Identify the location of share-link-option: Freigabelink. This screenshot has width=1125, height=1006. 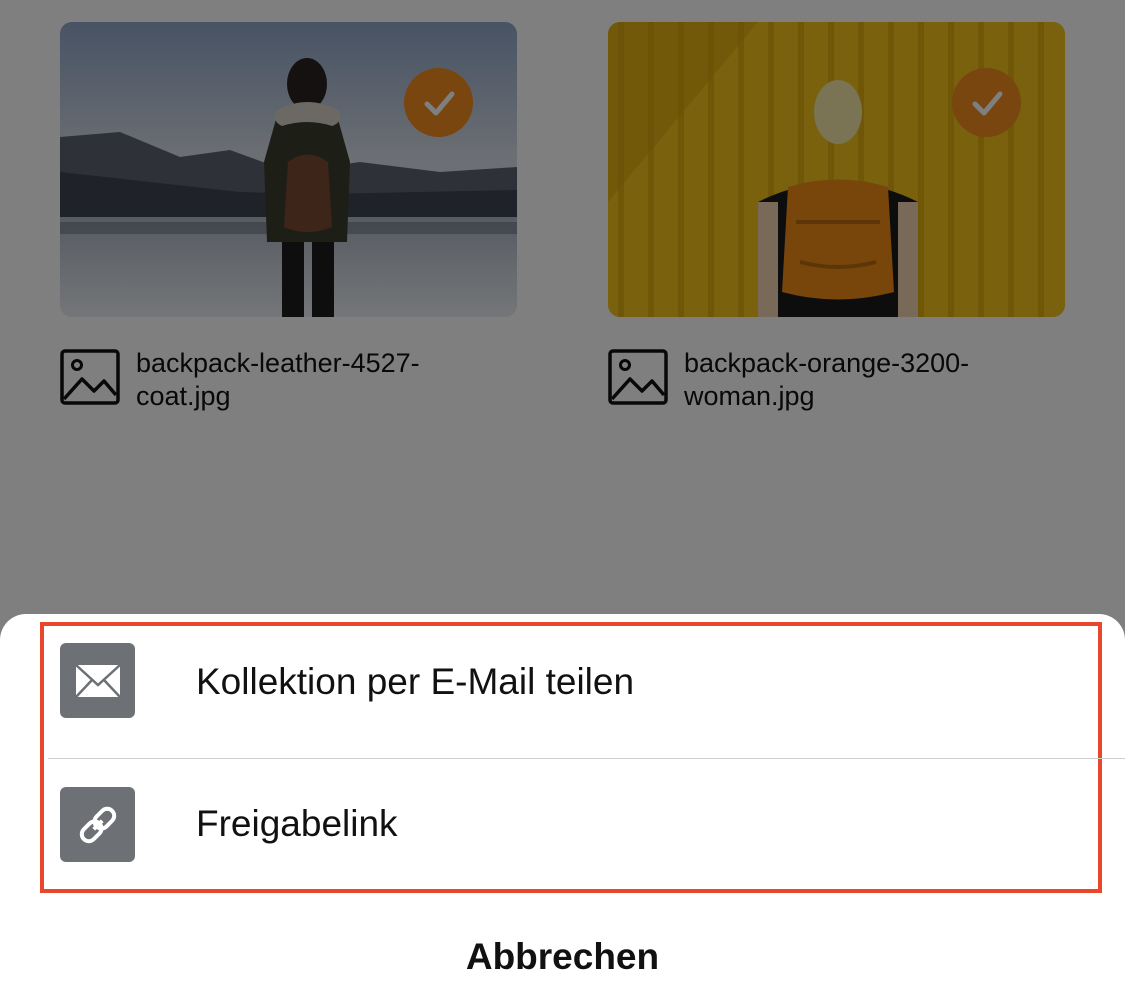
(562, 830).